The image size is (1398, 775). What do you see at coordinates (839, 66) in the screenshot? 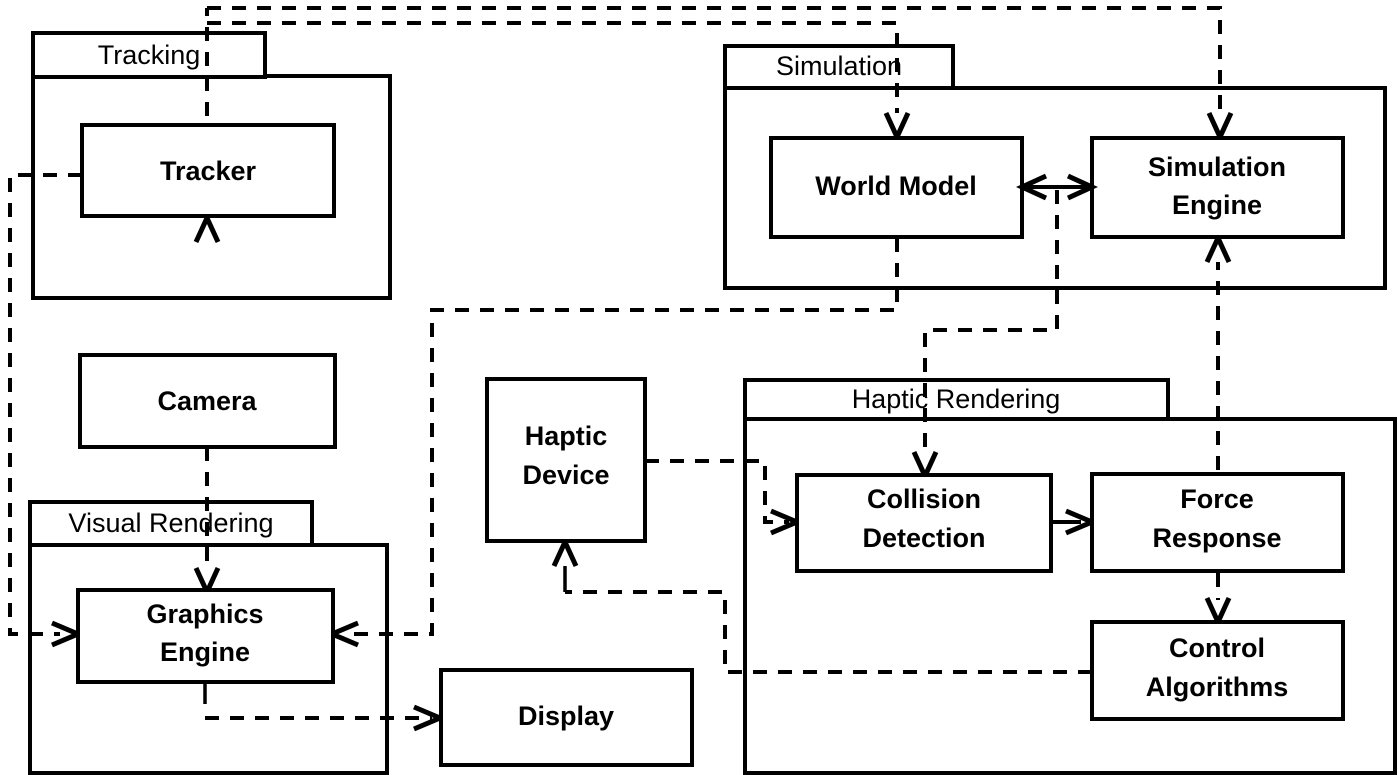
I see `package-simulation-label: Simulation` at bounding box center [839, 66].